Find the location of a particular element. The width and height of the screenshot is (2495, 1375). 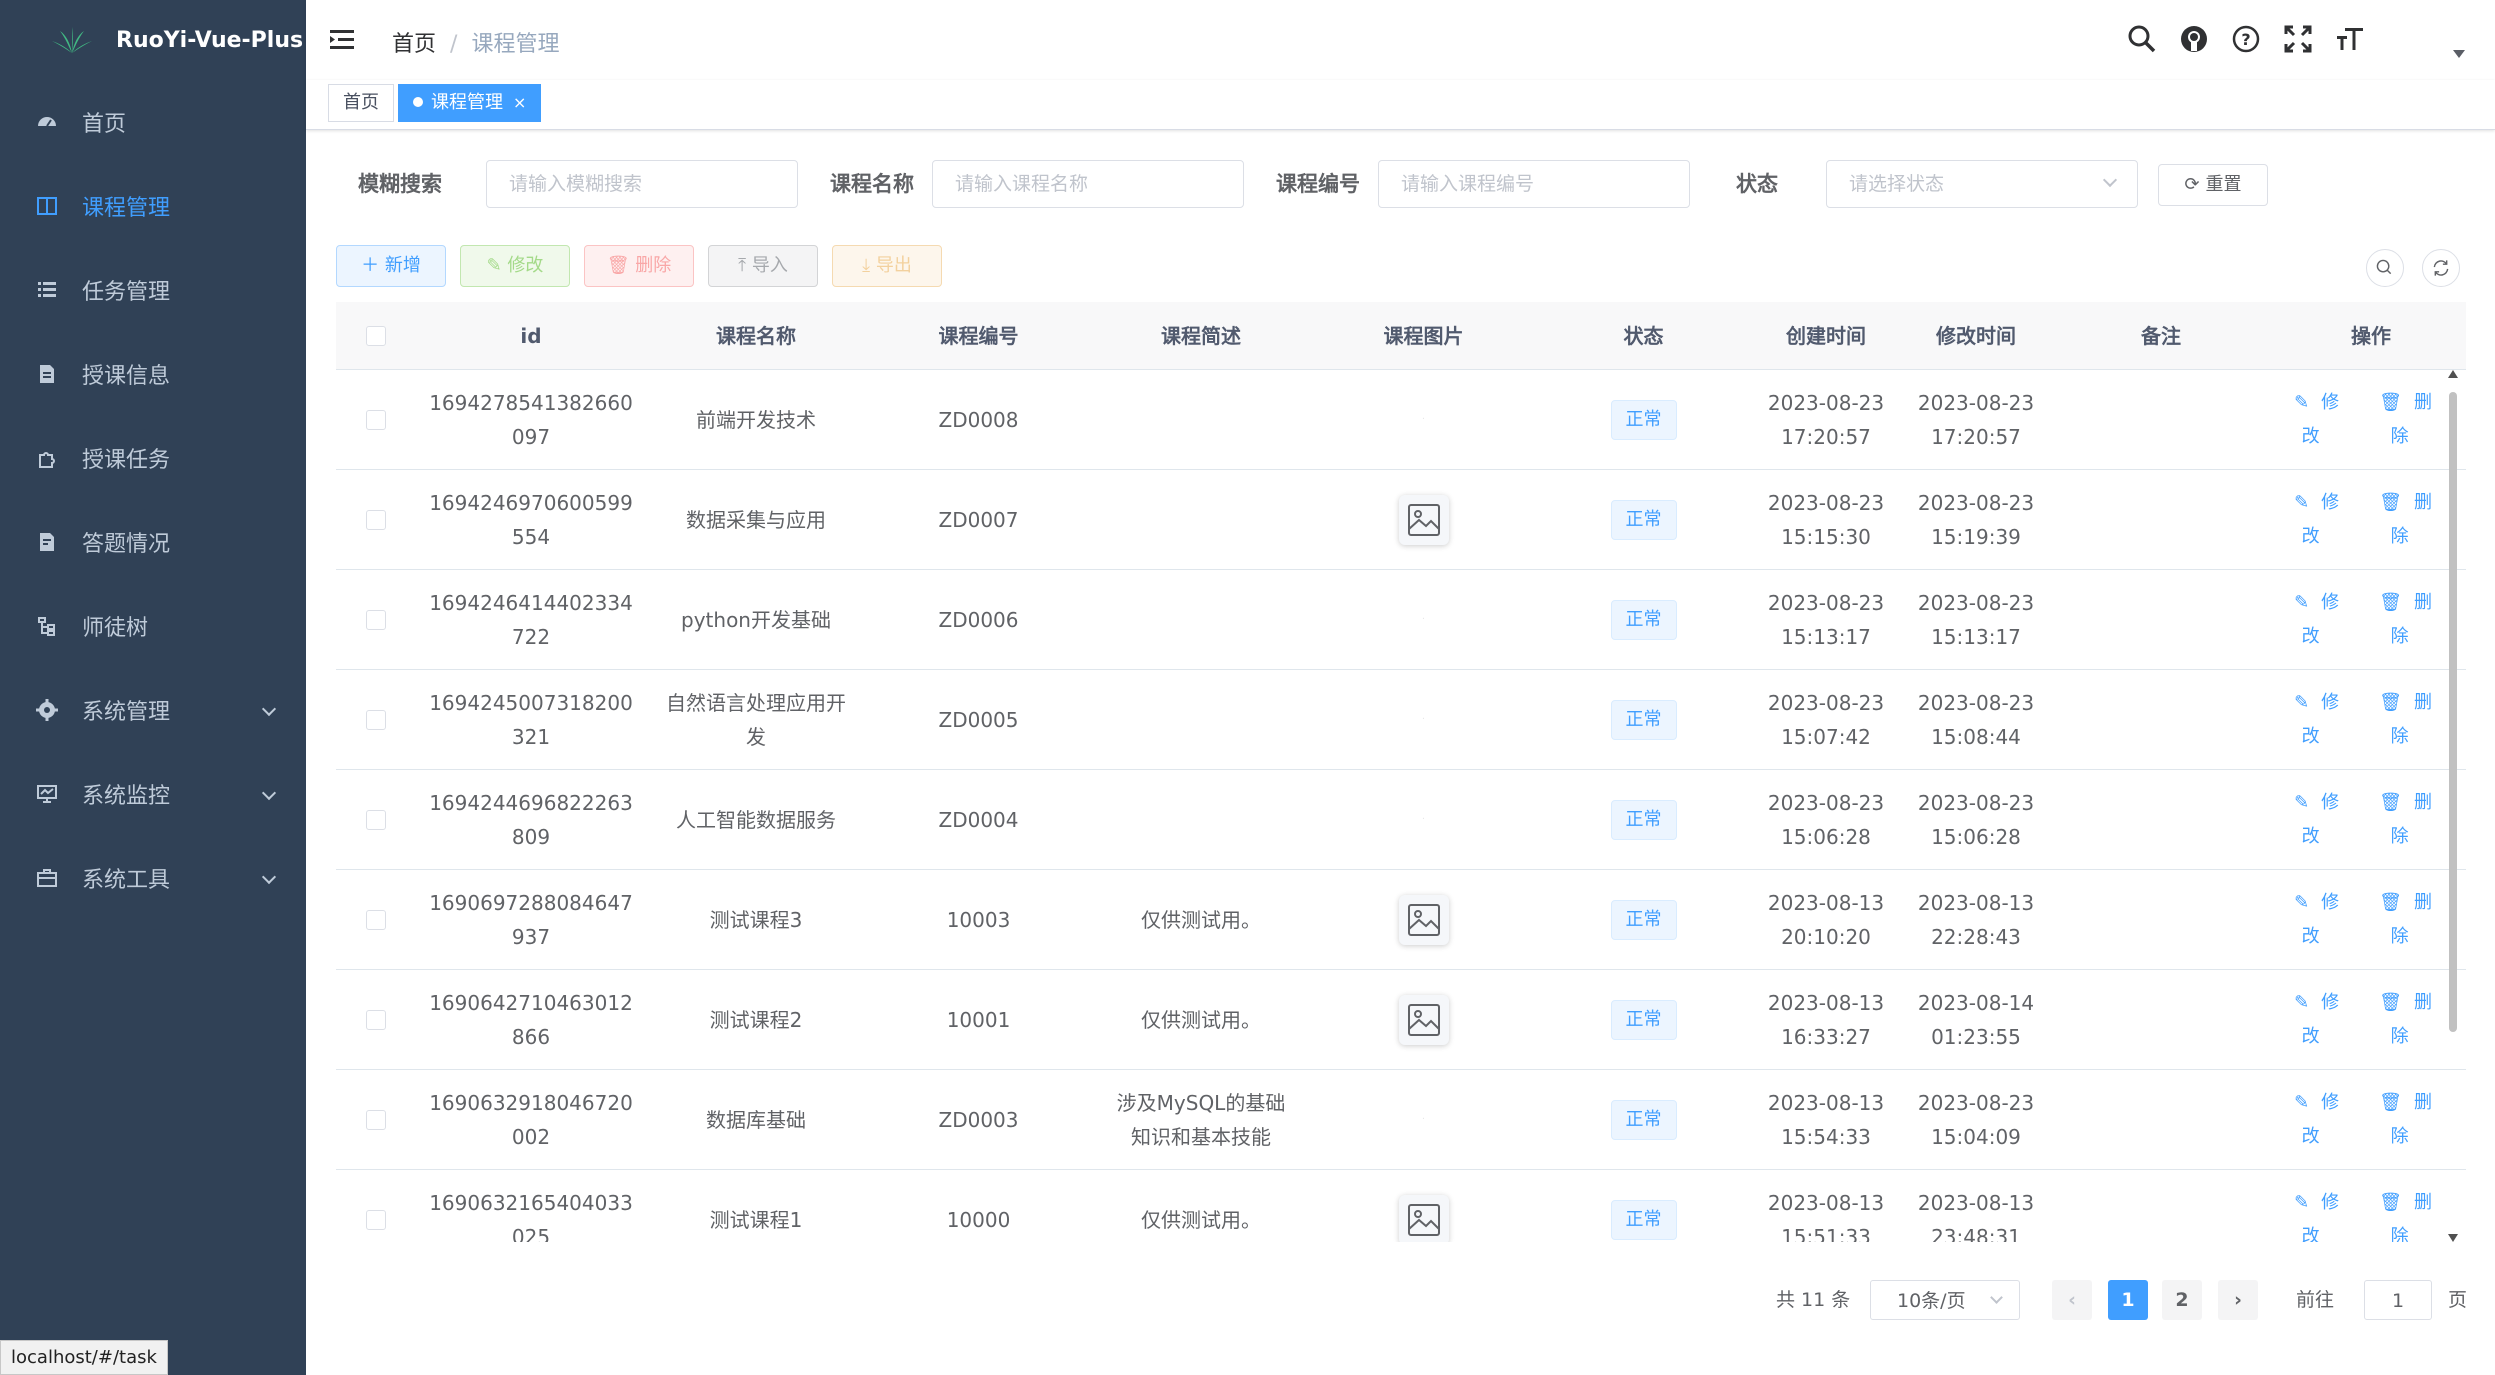

tag-course-management: 课程管理 × is located at coordinates (470, 103).